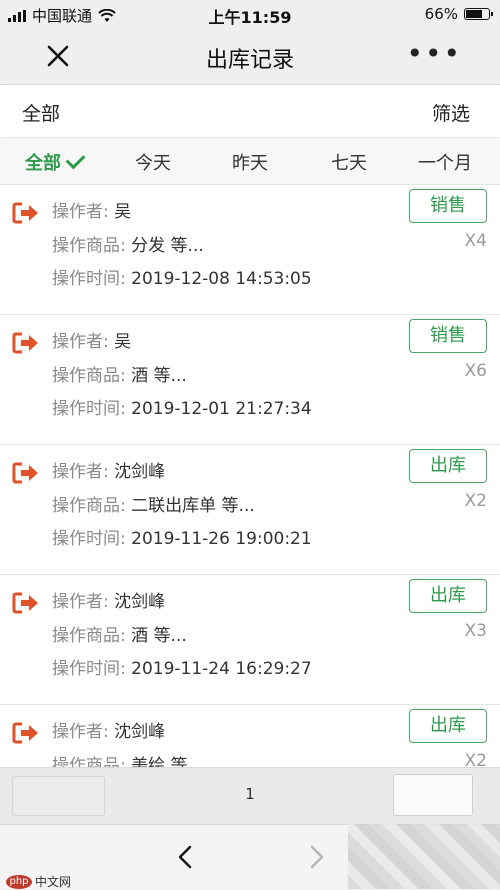  I want to click on quantity: X4, so click(475, 241).